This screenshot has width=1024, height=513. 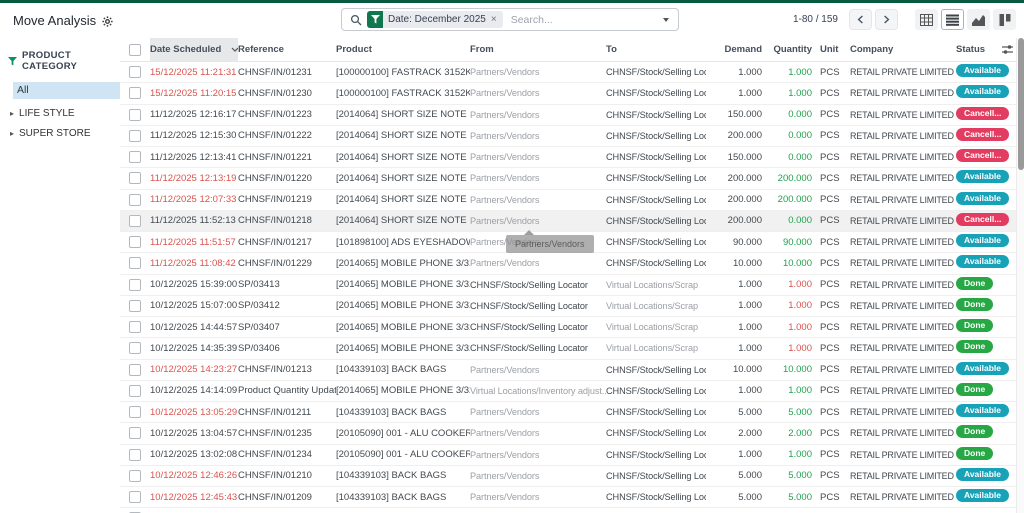 I want to click on column-header-company: Company, so click(x=903, y=49).